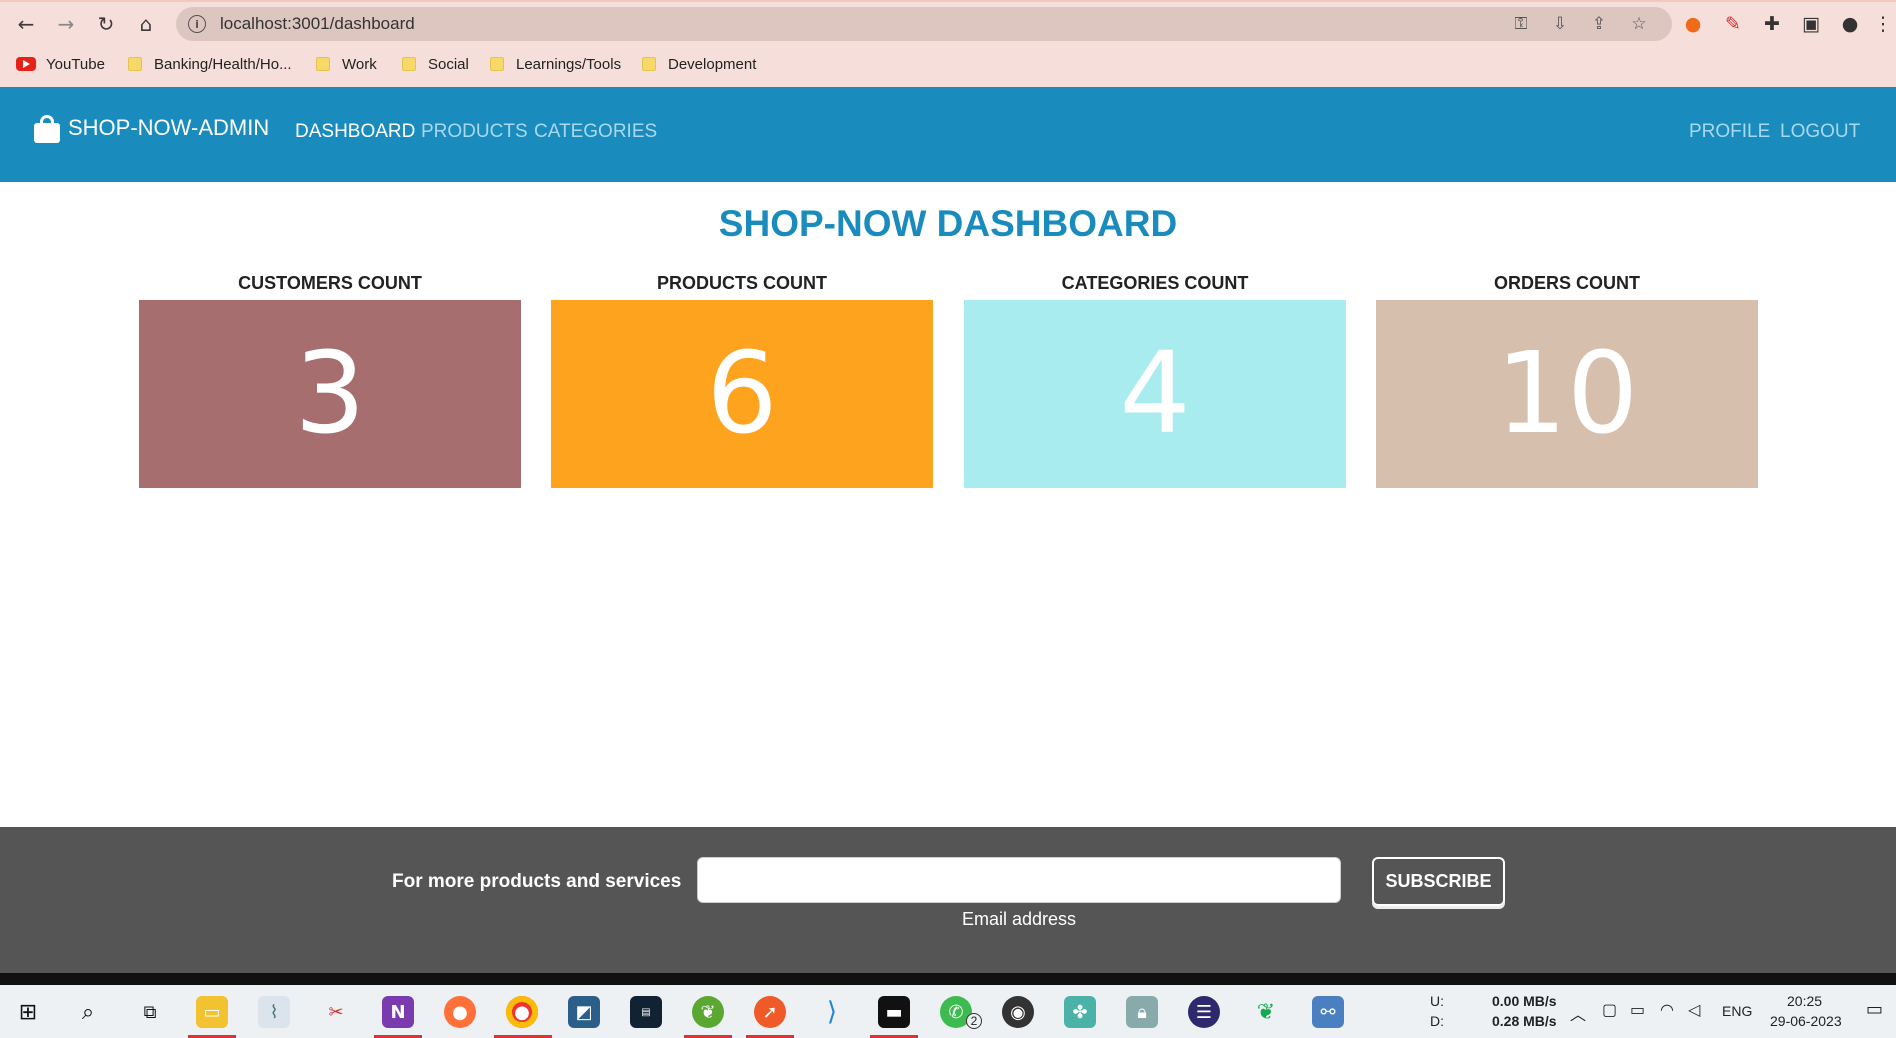 This screenshot has width=1896, height=1038. Describe the element at coordinates (1019, 880) in the screenshot. I see `email-input` at that location.